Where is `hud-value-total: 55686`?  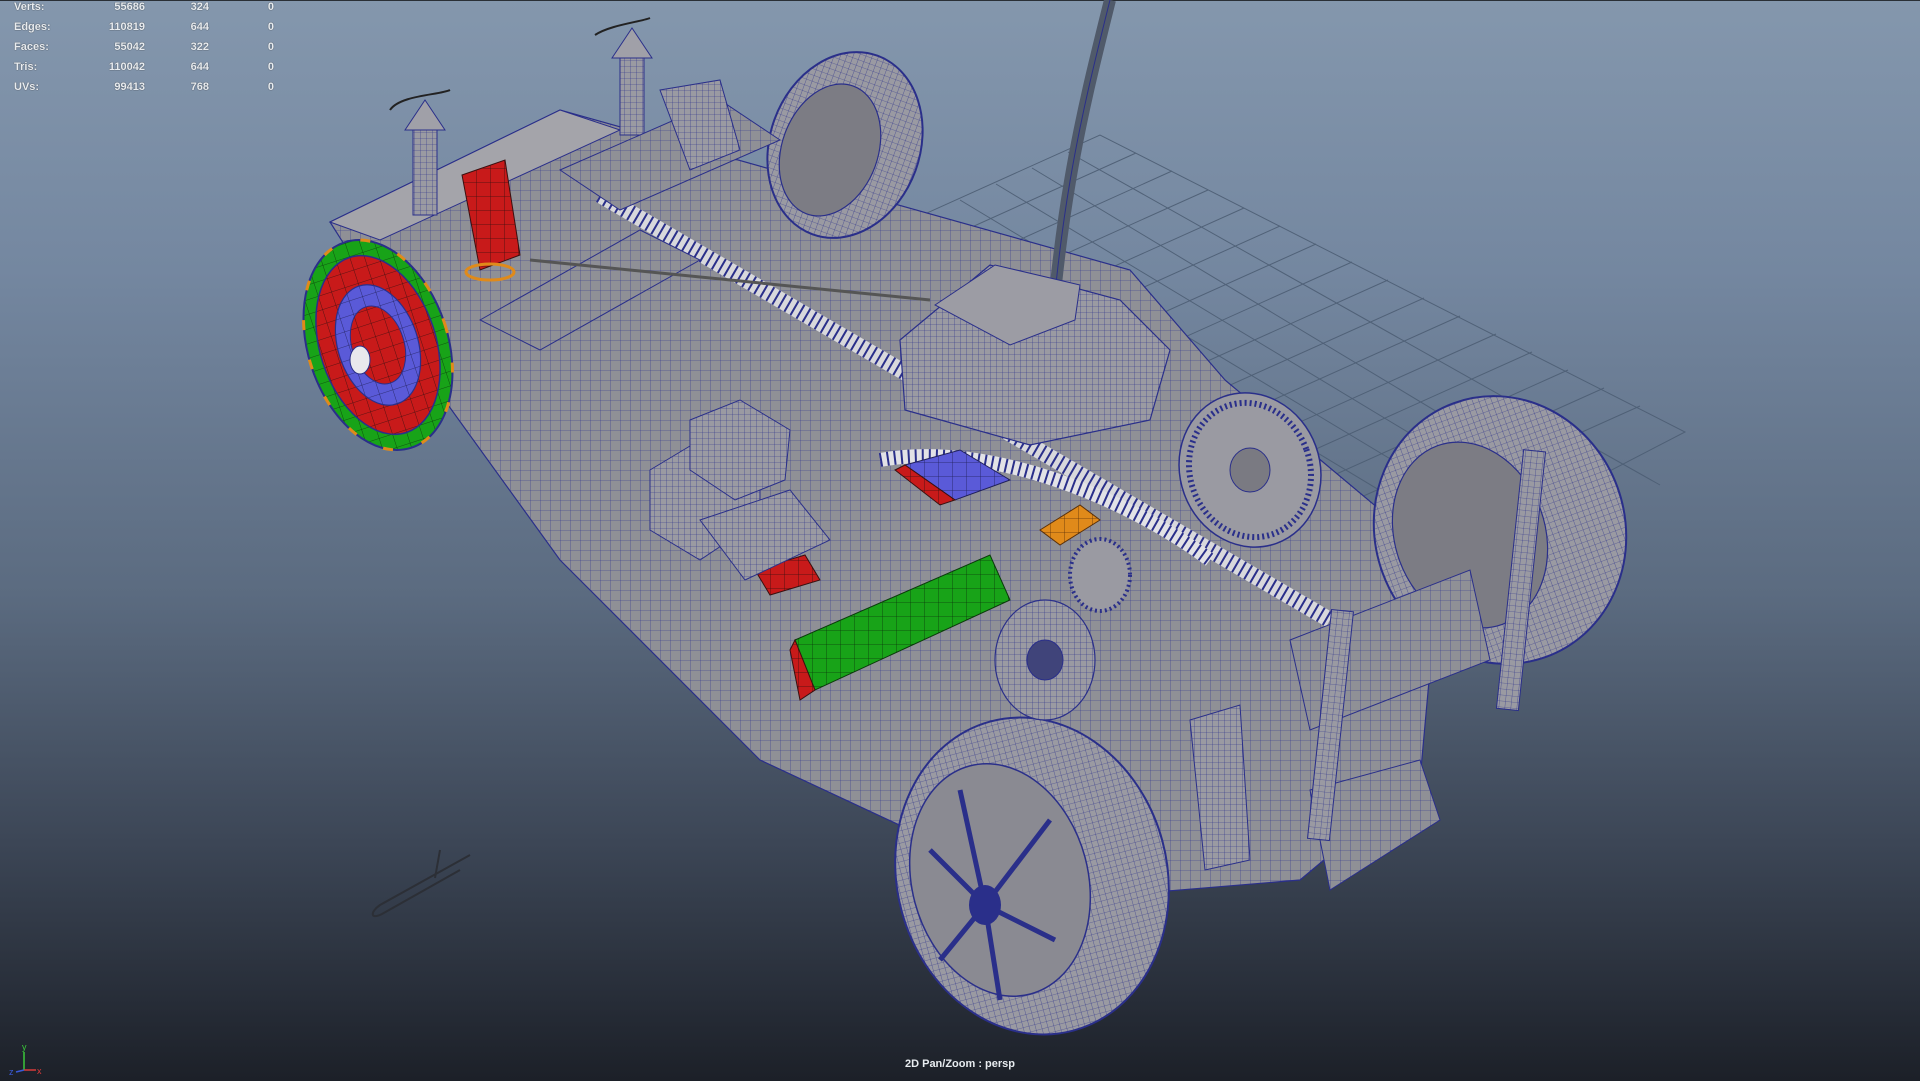
hud-value-total: 55686 is located at coordinates (129, 7).